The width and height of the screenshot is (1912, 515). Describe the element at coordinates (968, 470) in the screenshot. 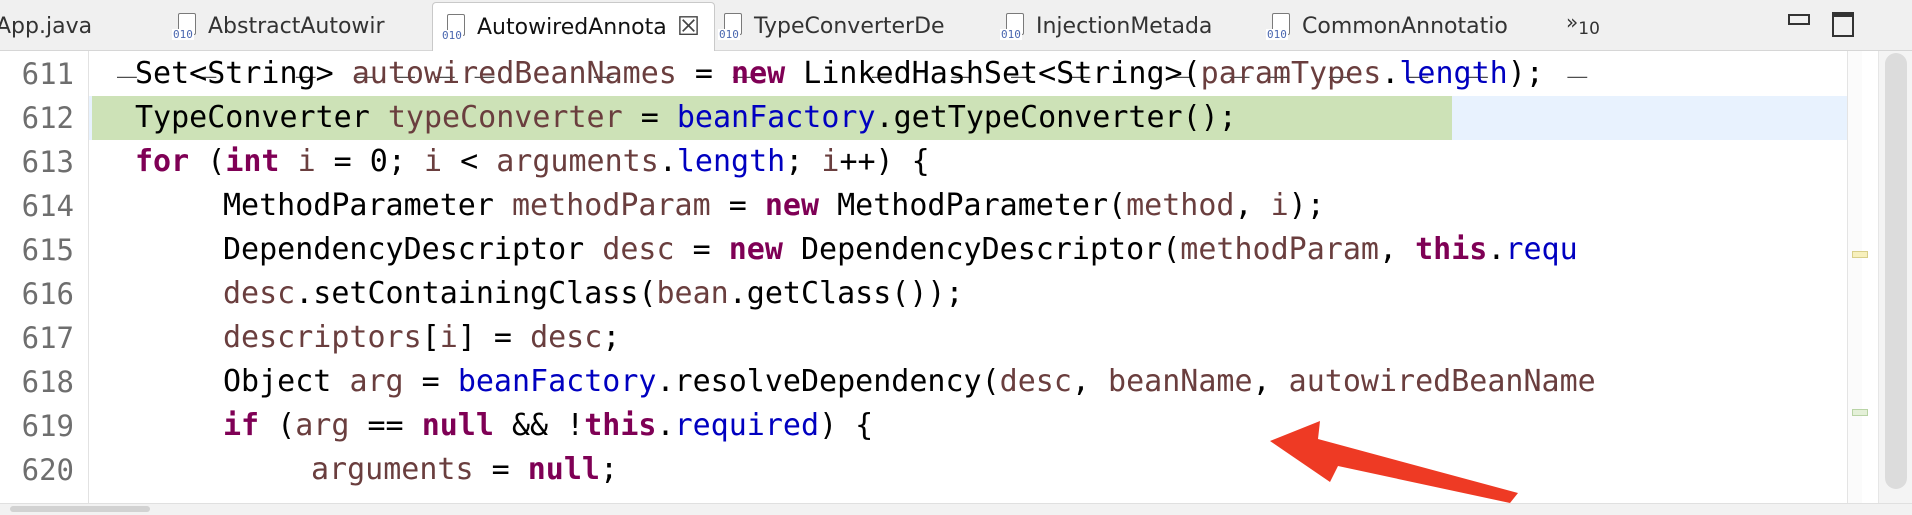

I see `code-line: arguments = null;` at that location.